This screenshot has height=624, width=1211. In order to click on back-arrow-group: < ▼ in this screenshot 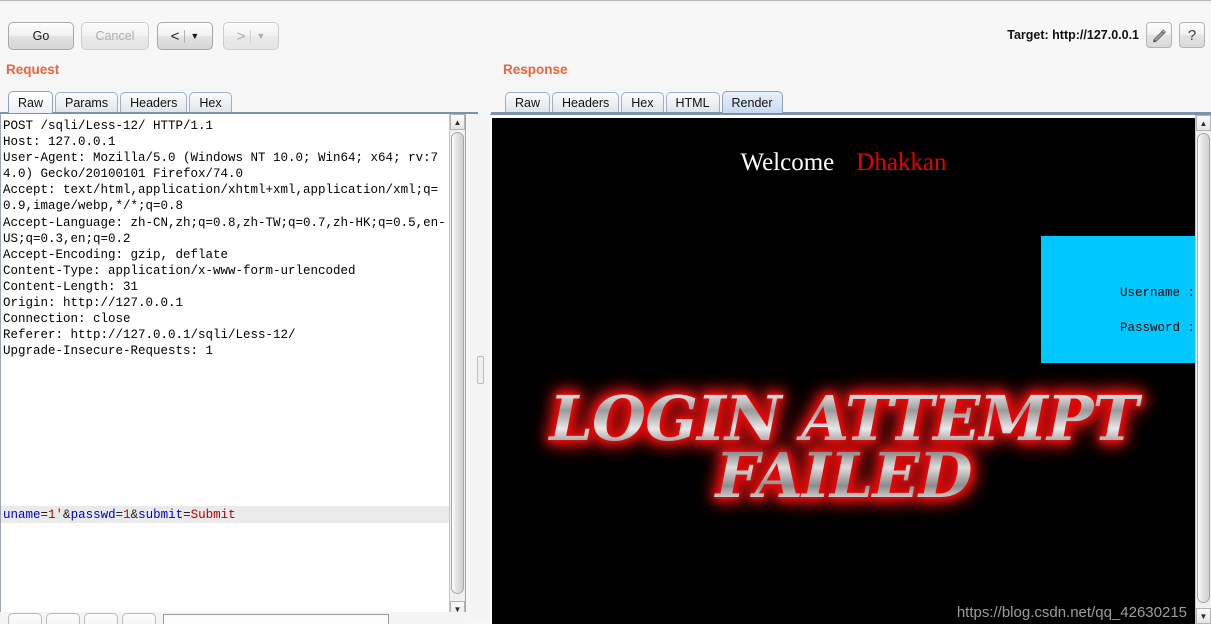, I will do `click(185, 36)`.